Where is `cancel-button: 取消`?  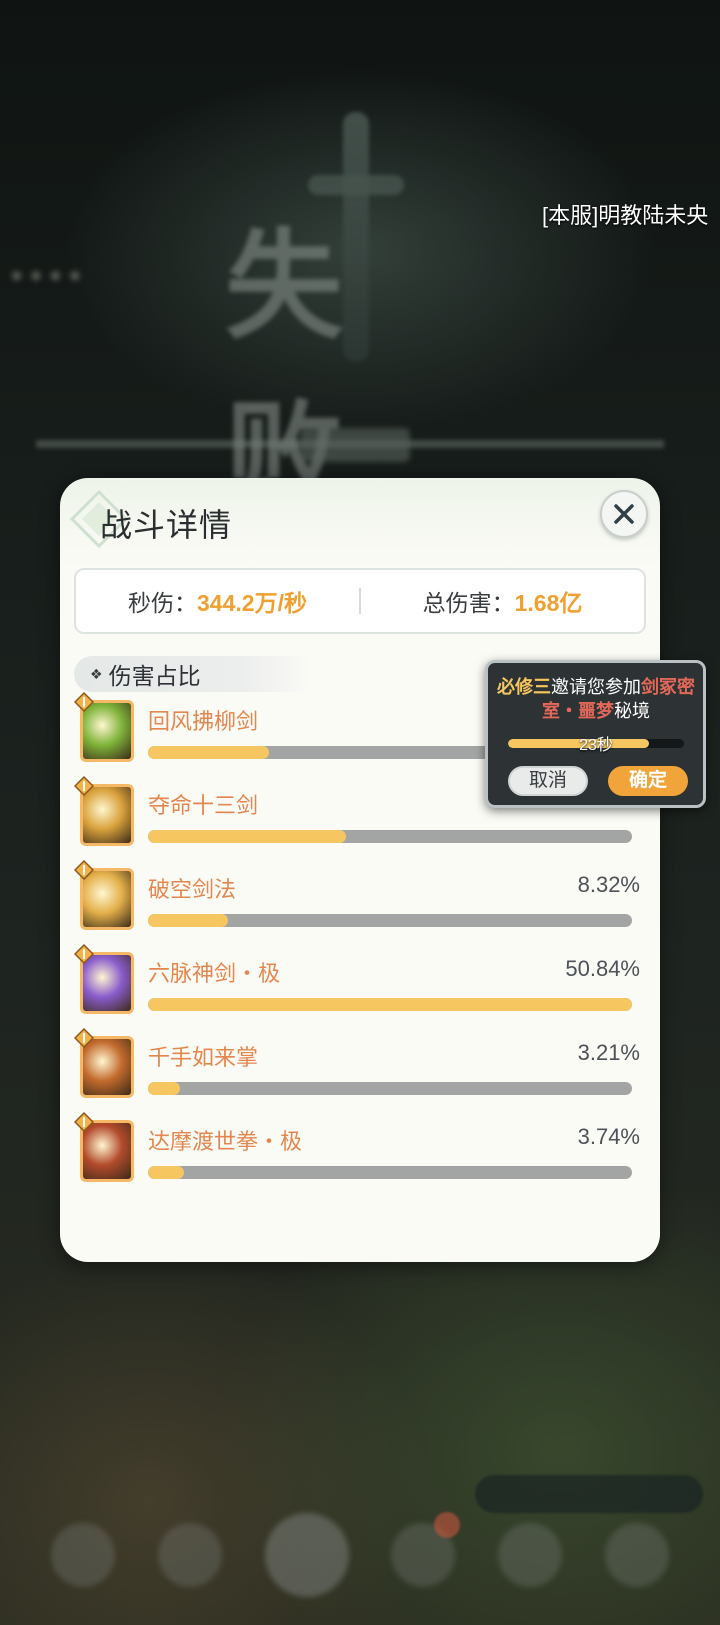 cancel-button: 取消 is located at coordinates (548, 781).